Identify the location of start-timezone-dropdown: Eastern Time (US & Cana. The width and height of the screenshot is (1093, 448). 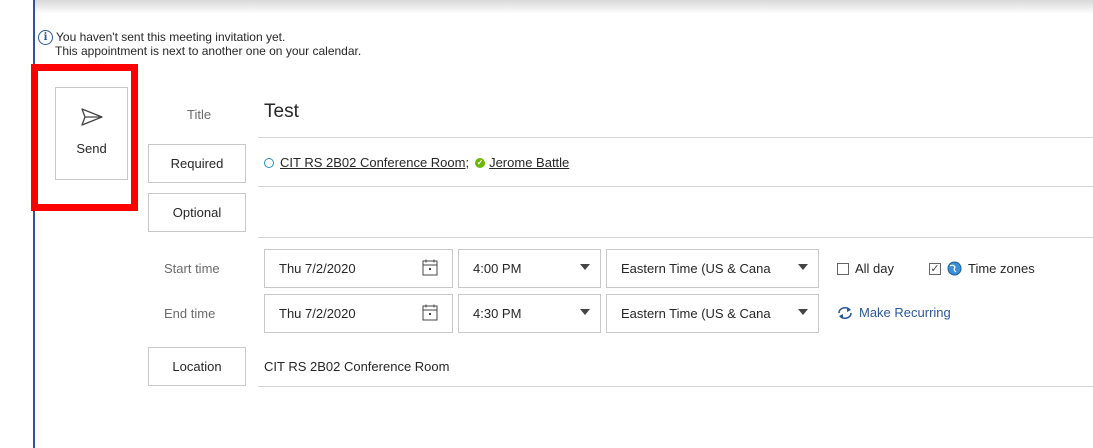
(712, 268).